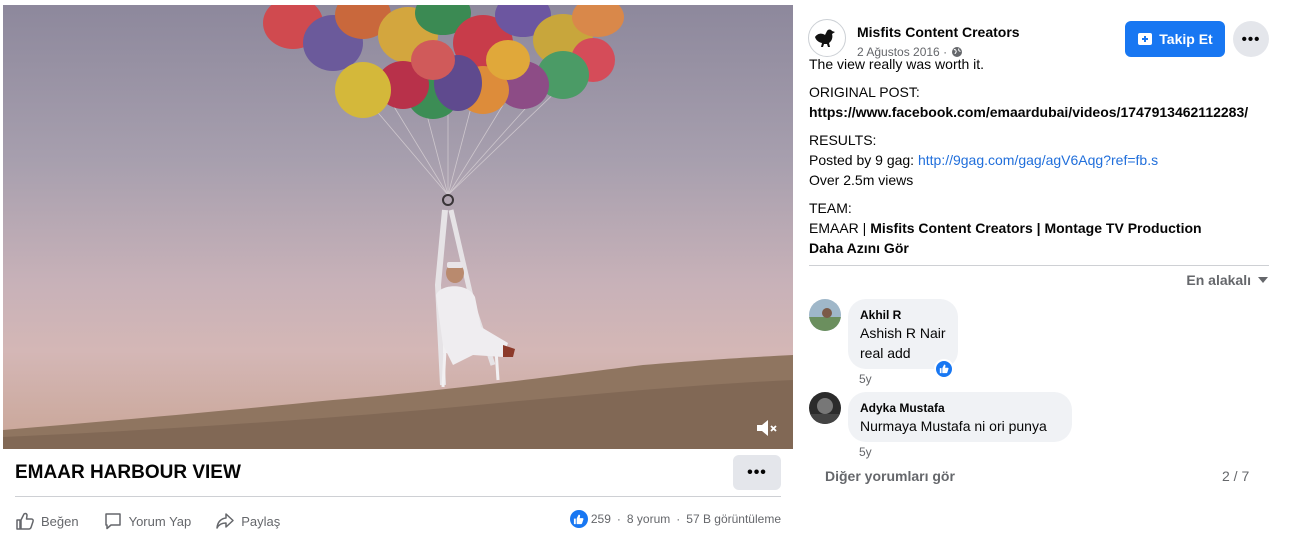 The height and width of the screenshot is (541, 1294). Describe the element at coordinates (960, 408) in the screenshot. I see `comment-author: Adyka Mustafa` at that location.